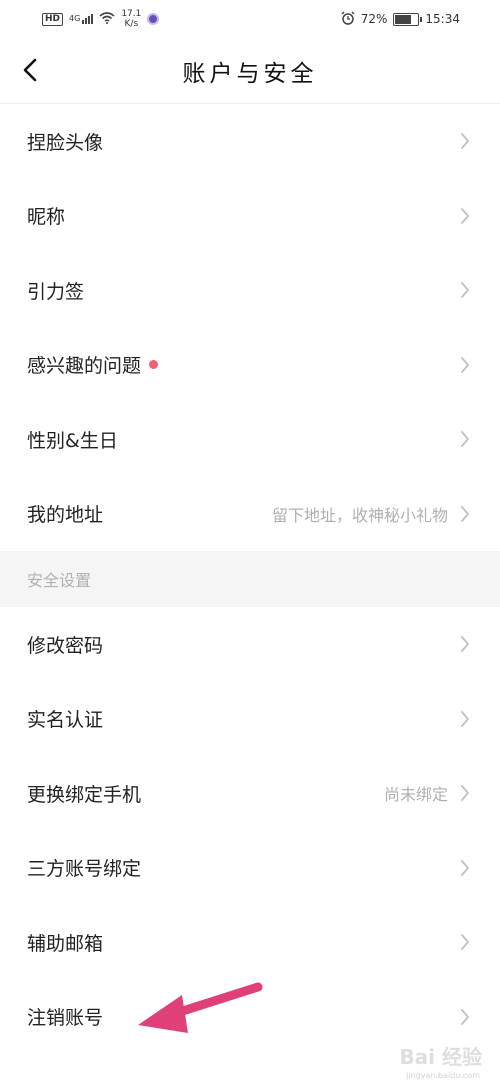  Describe the element at coordinates (250, 513) in the screenshot. I see `profile-item-5: 我的地址 留下地址，收神秘小礼物` at that location.